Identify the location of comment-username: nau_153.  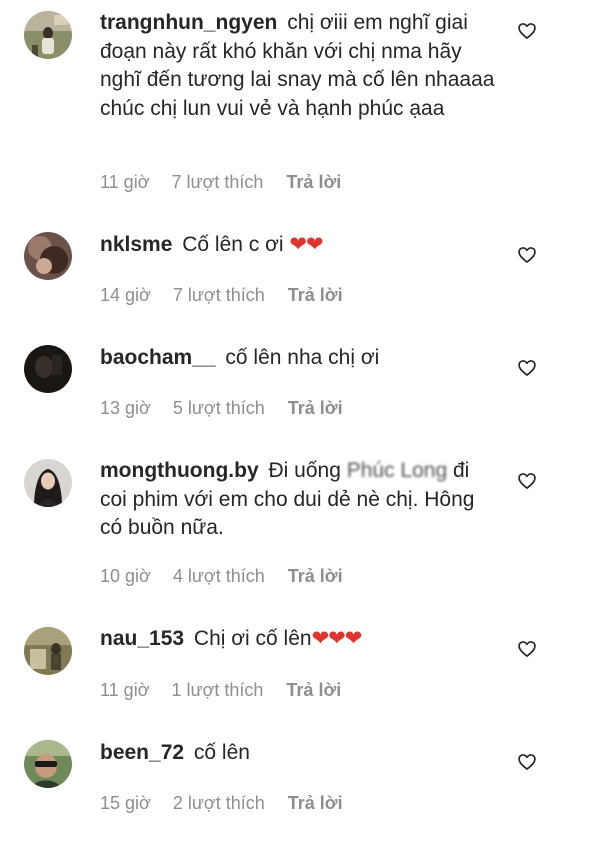
(142, 638).